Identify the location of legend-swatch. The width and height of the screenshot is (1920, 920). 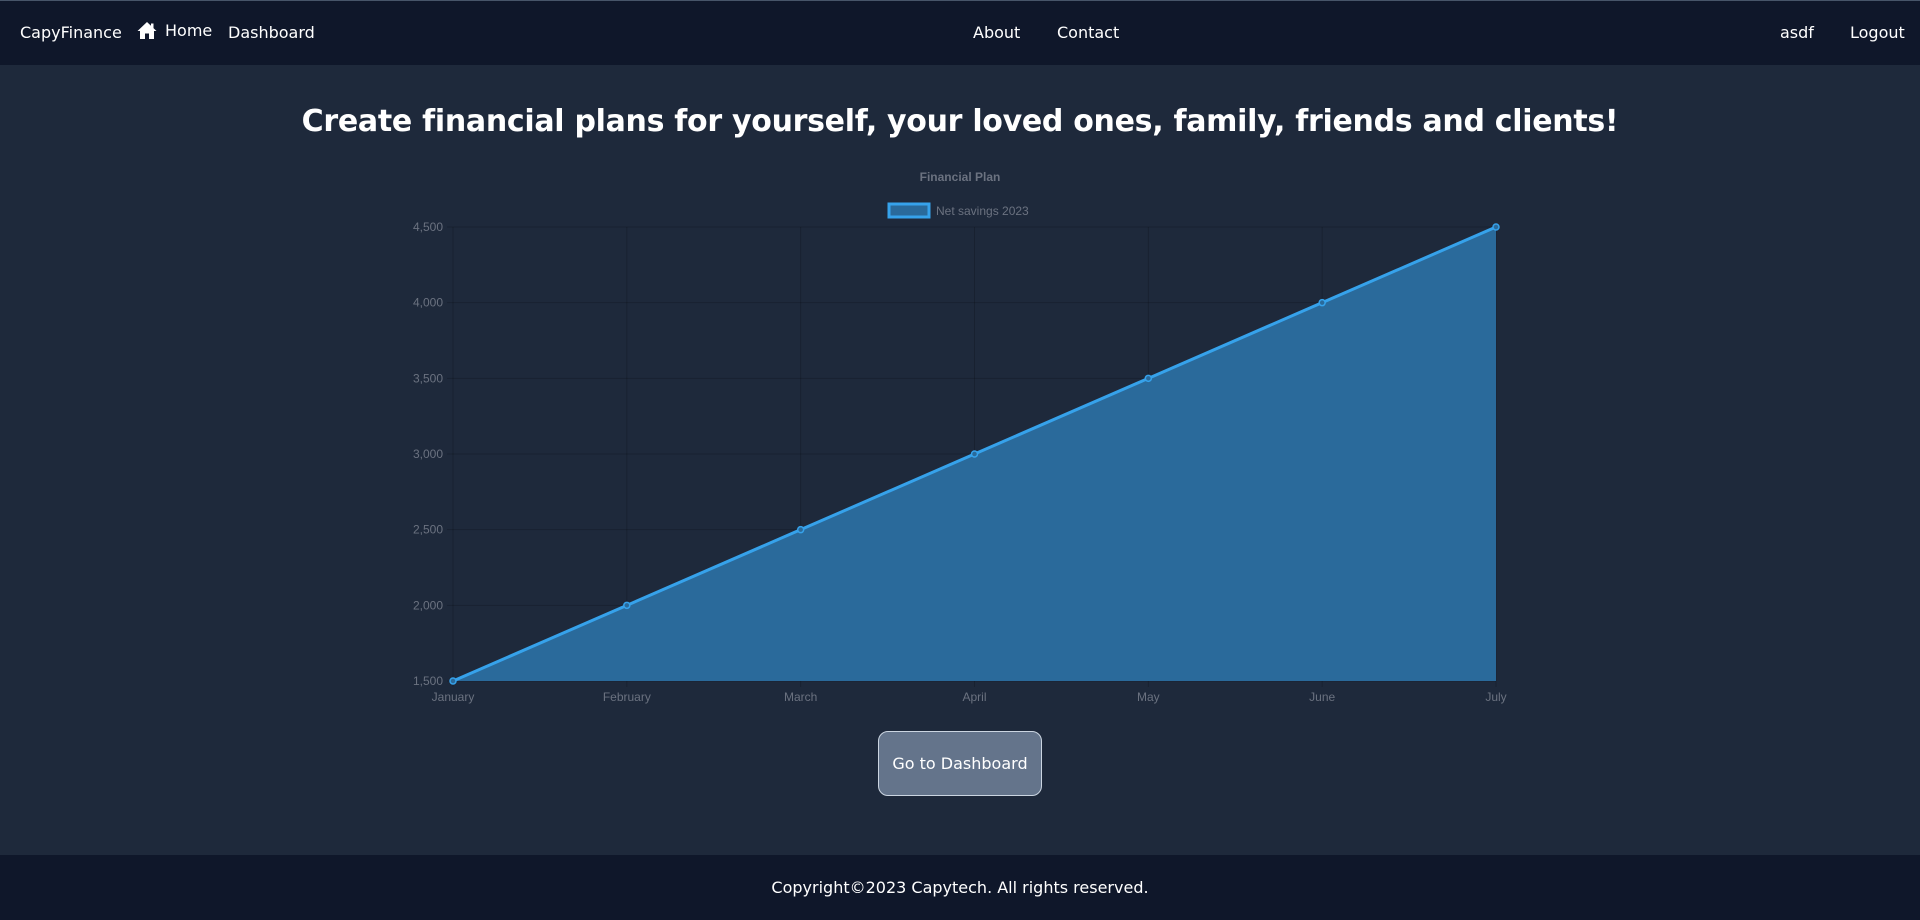
(909, 210).